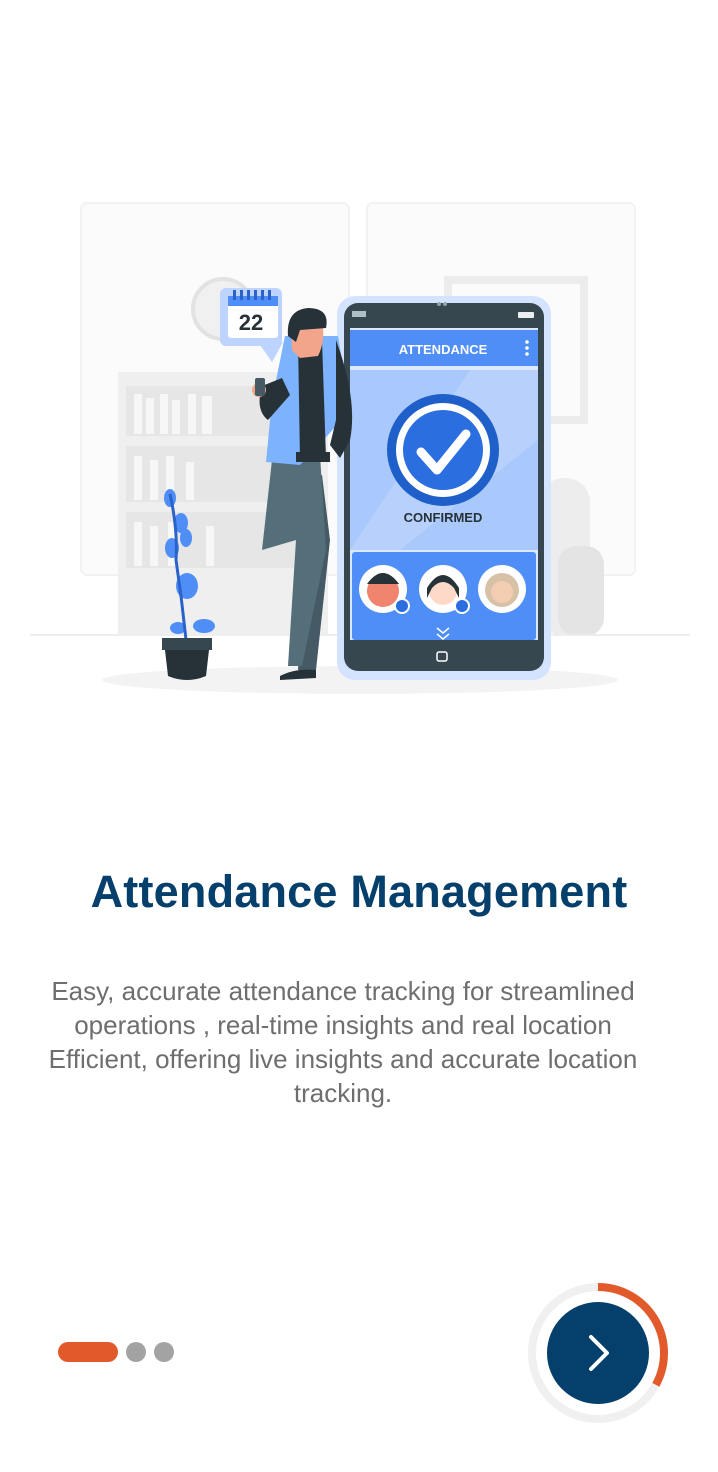 The width and height of the screenshot is (718, 1472). What do you see at coordinates (88, 1352) in the screenshot?
I see `page-dot-active` at bounding box center [88, 1352].